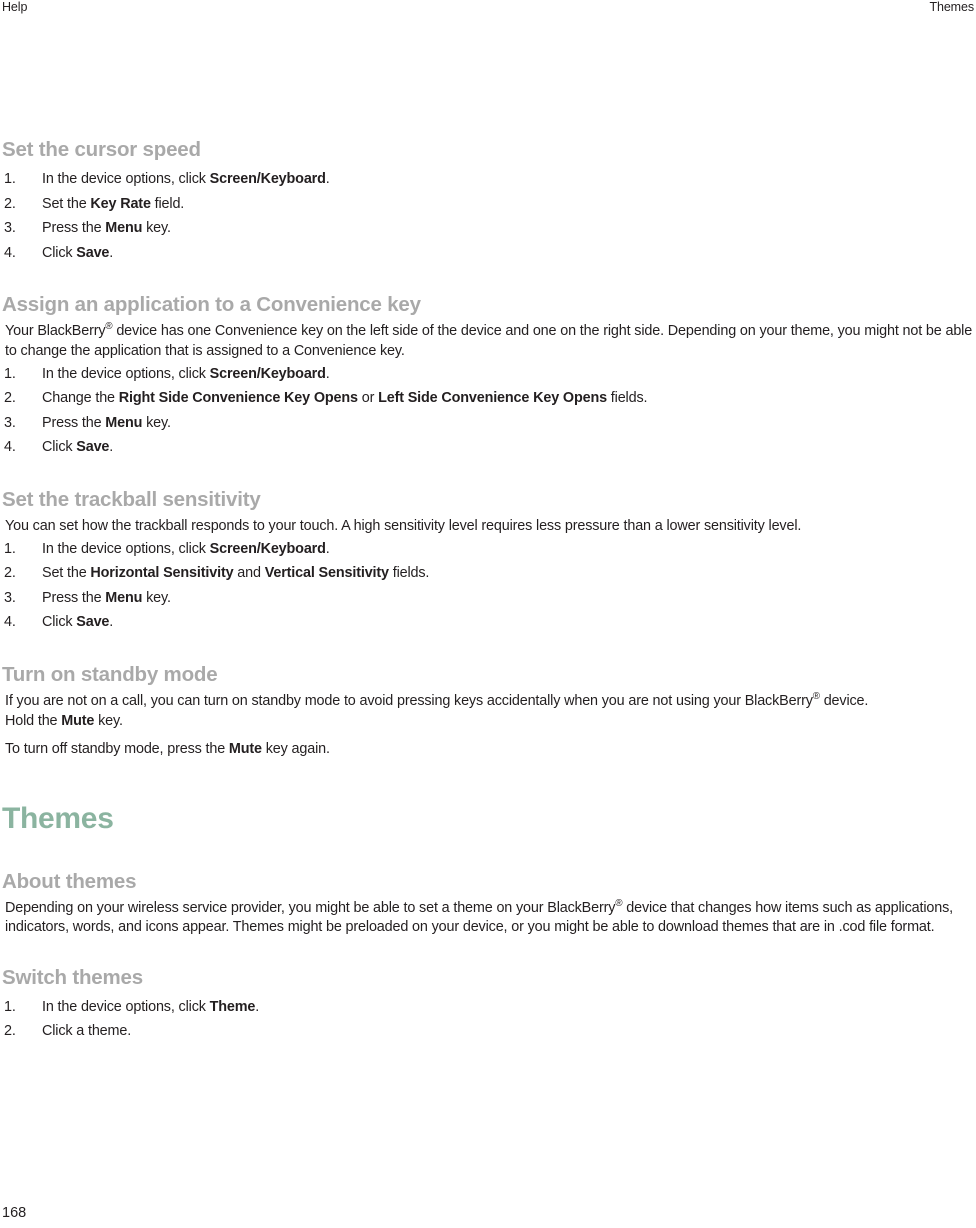  I want to click on step-text-bold: Right Side Convenience Key Opens, so click(238, 398).